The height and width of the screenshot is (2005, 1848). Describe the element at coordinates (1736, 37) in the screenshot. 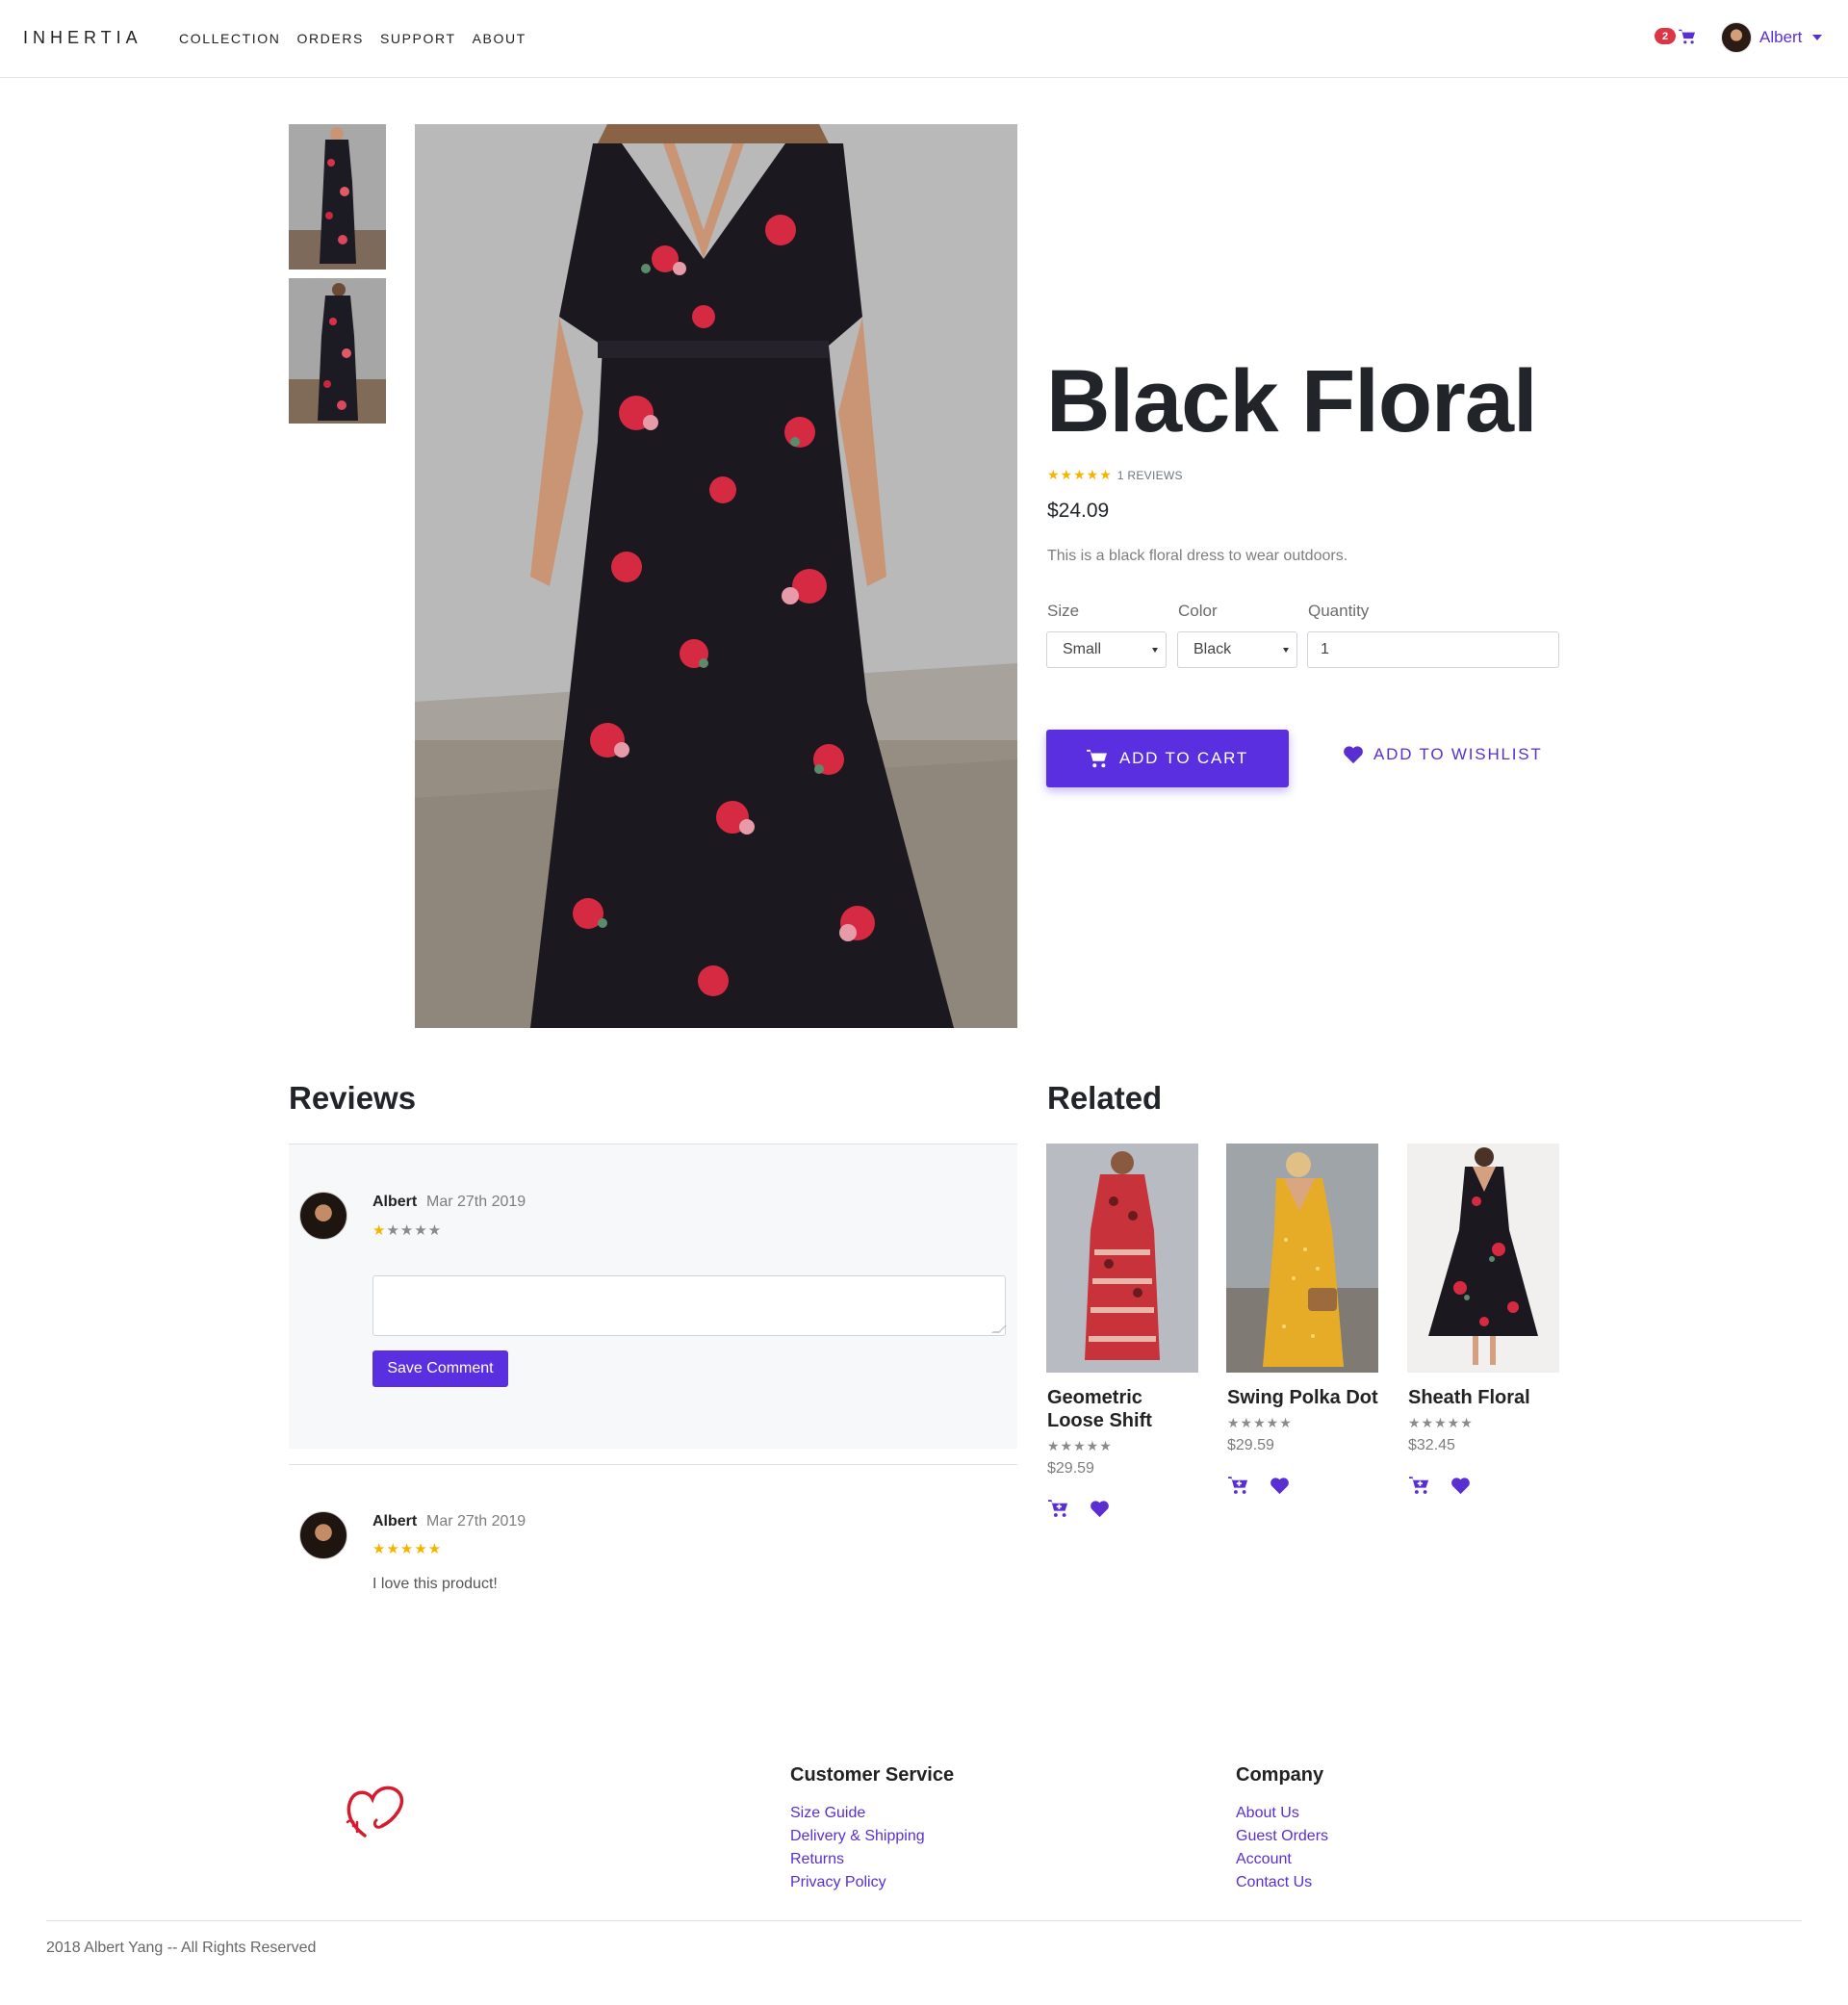

I see `user-avatar` at that location.